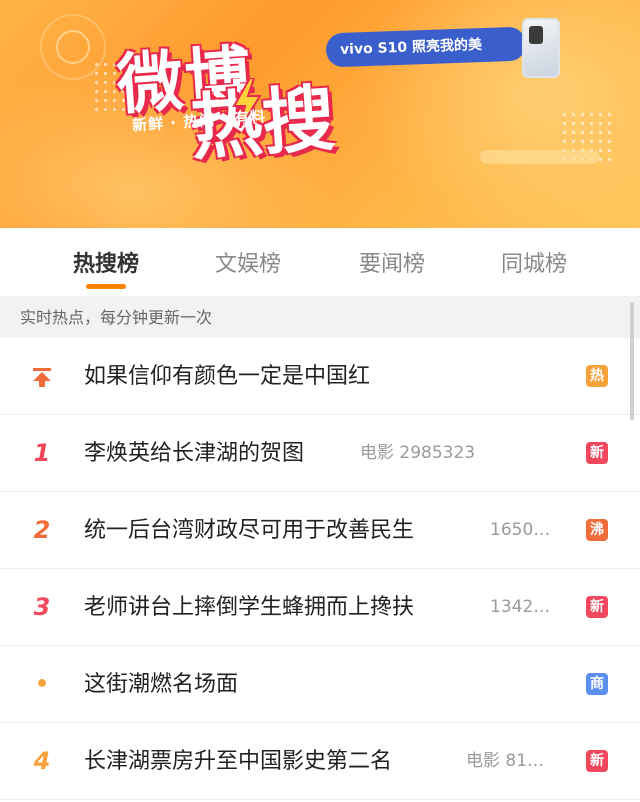 The width and height of the screenshot is (640, 802). Describe the element at coordinates (227, 376) in the screenshot. I see `hot-topic-title: 如果信仰有颜色一定是中国红` at that location.